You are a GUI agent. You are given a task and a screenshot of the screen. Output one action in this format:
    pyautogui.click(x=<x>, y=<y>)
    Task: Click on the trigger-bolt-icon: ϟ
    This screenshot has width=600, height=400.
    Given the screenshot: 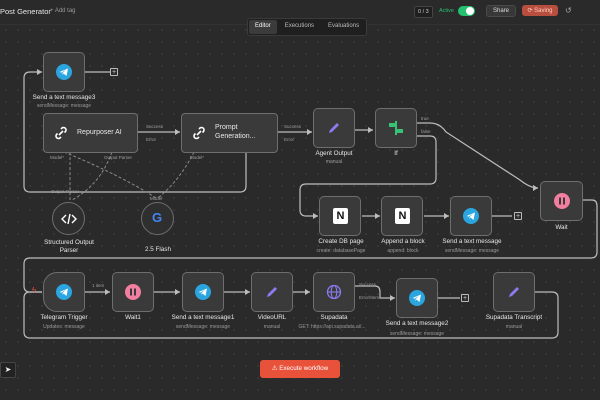 What is the action you would take?
    pyautogui.click(x=34, y=290)
    